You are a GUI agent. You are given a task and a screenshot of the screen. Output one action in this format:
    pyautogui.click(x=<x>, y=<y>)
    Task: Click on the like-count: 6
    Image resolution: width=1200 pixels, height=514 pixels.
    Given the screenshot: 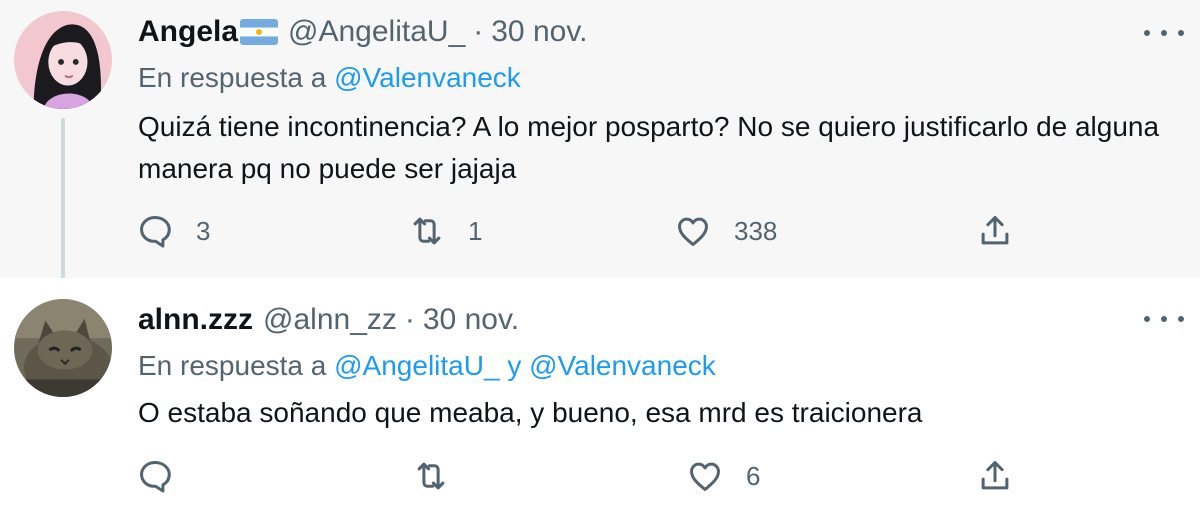 What is the action you would take?
    pyautogui.click(x=753, y=475)
    